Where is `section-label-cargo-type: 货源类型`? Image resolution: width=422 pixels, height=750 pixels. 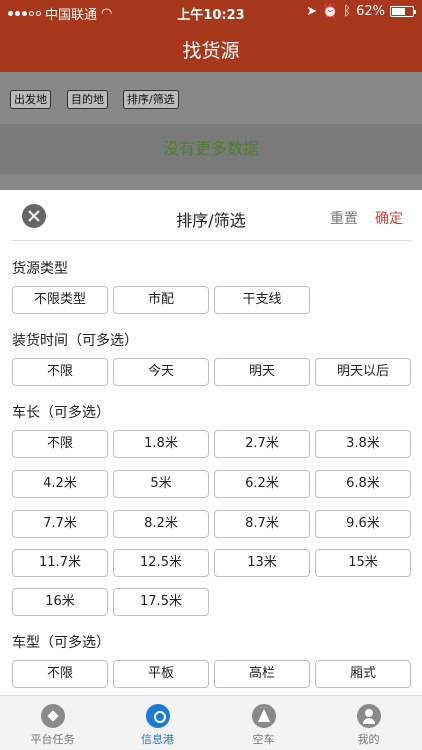
section-label-cargo-type: 货源类型 is located at coordinates (40, 269).